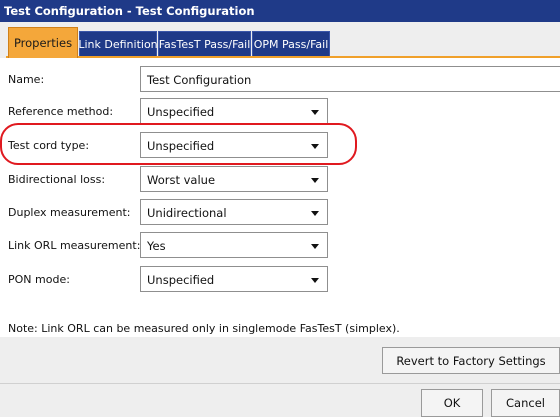 The image size is (560, 417). I want to click on reference-method-row: Reference method: Unspecified, so click(280, 111).